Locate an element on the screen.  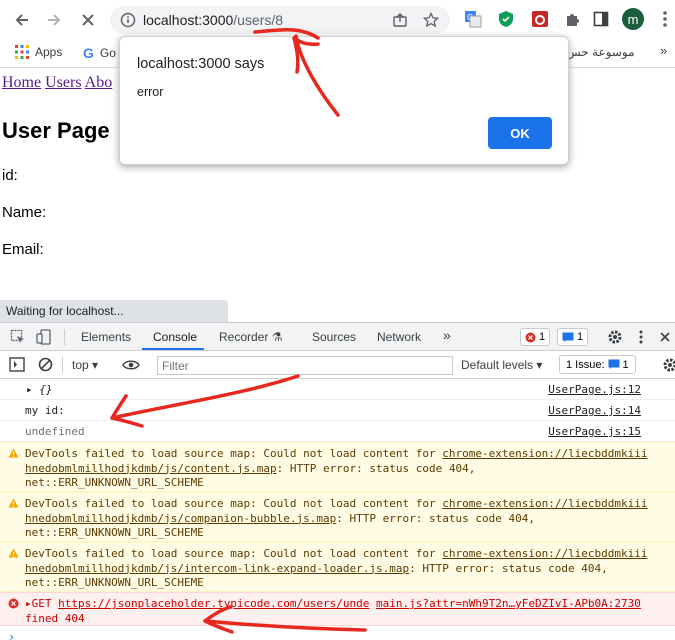
issues-badge: 1 Issue: 1 is located at coordinates (597, 364).